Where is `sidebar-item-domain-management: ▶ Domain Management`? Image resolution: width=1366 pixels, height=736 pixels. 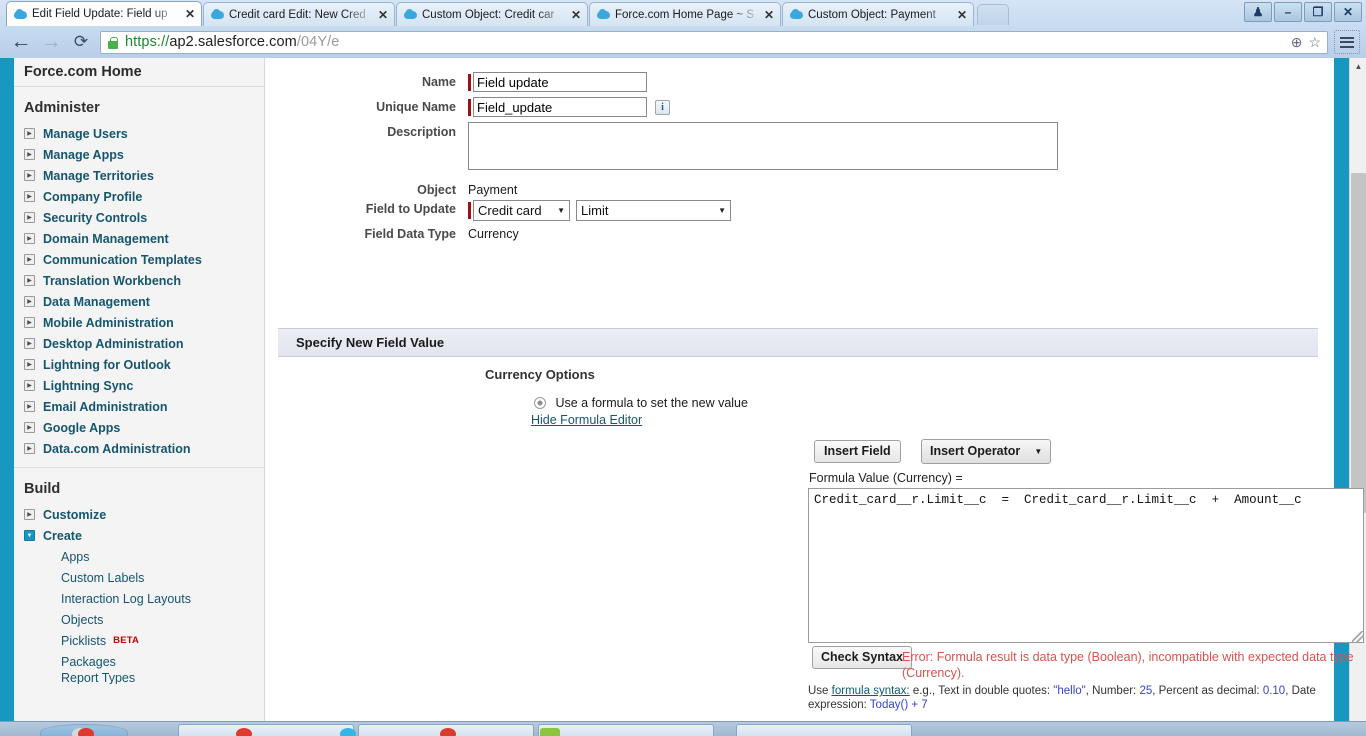 sidebar-item-domain-management: ▶ Domain Management is located at coordinates (139, 238).